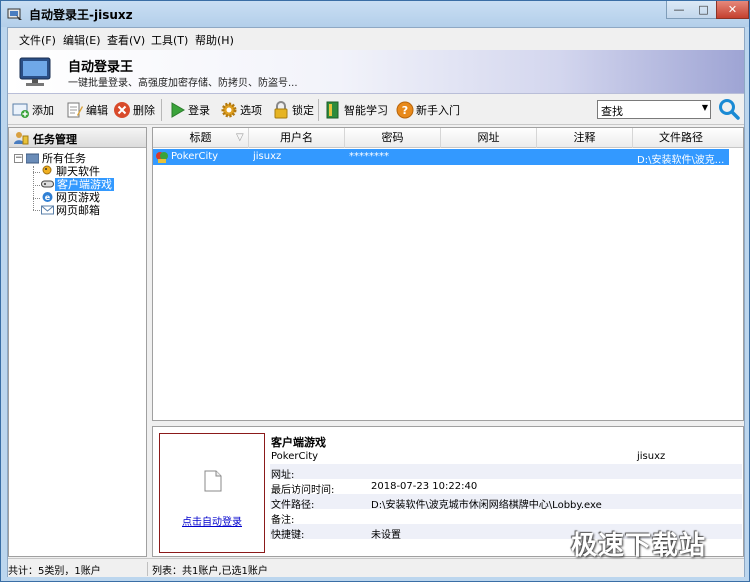 The image size is (750, 582). What do you see at coordinates (78, 171) in the screenshot?
I see `tree-item-chat-software: 聊天软件` at bounding box center [78, 171].